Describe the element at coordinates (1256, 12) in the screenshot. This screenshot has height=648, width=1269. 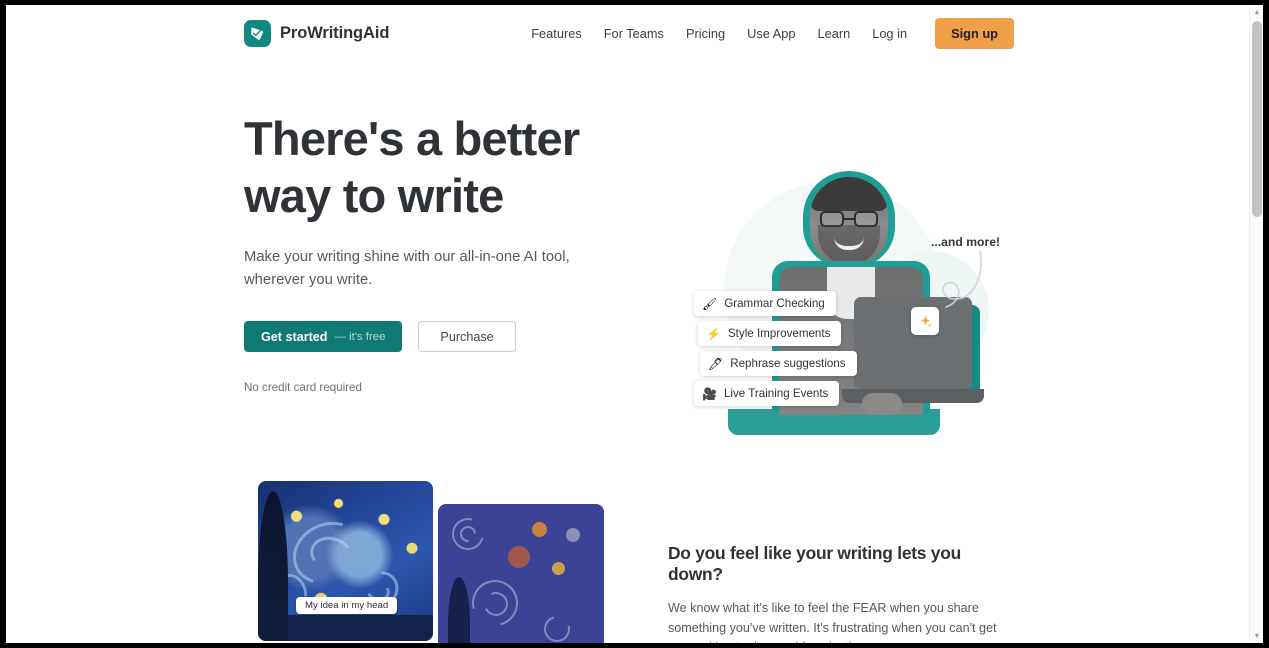
I see `scroll-up-arrow-icon: ▲` at that location.